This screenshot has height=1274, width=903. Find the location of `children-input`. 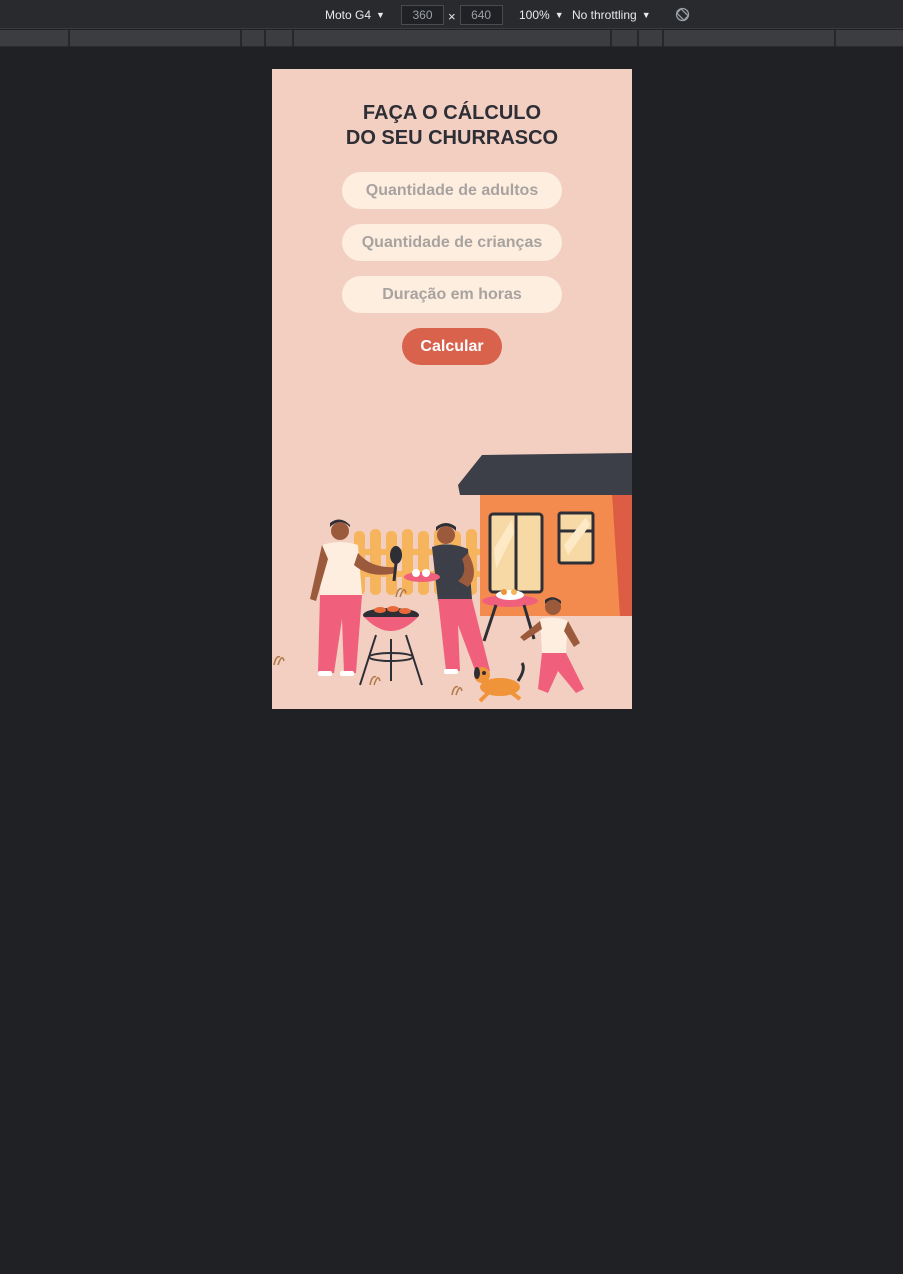

children-input is located at coordinates (452, 242).